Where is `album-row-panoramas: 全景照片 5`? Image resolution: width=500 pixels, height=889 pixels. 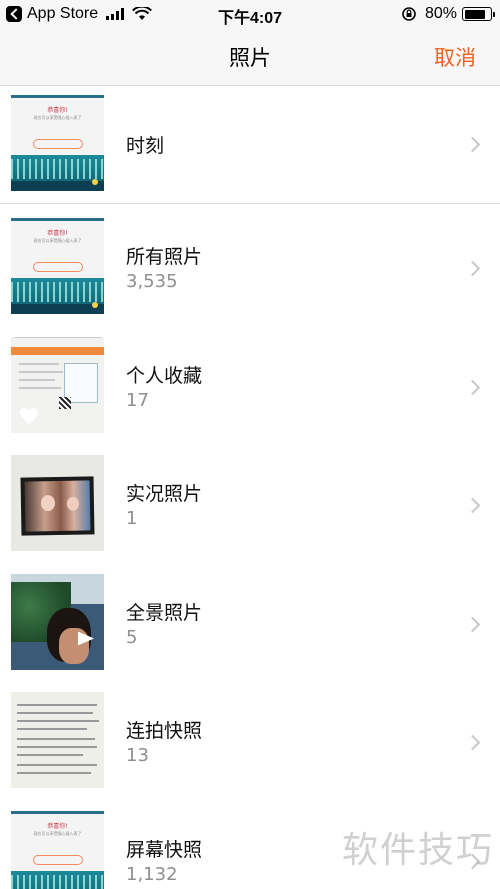 album-row-panoramas: 全景照片 5 is located at coordinates (250, 619).